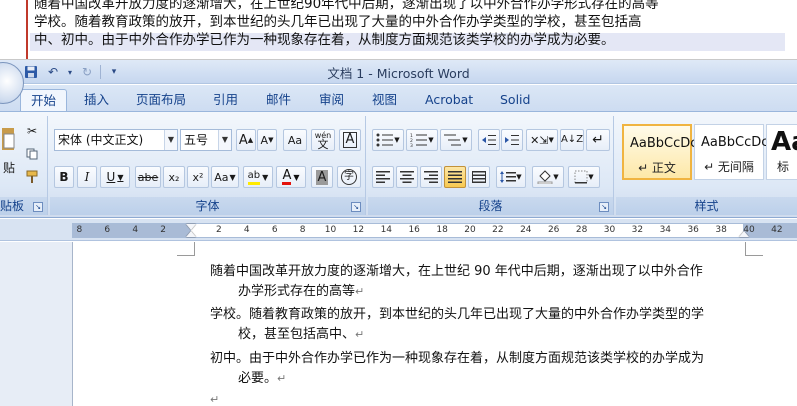  Describe the element at coordinates (449, 100) in the screenshot. I see `tab-acrobat: Acrobat` at that location.